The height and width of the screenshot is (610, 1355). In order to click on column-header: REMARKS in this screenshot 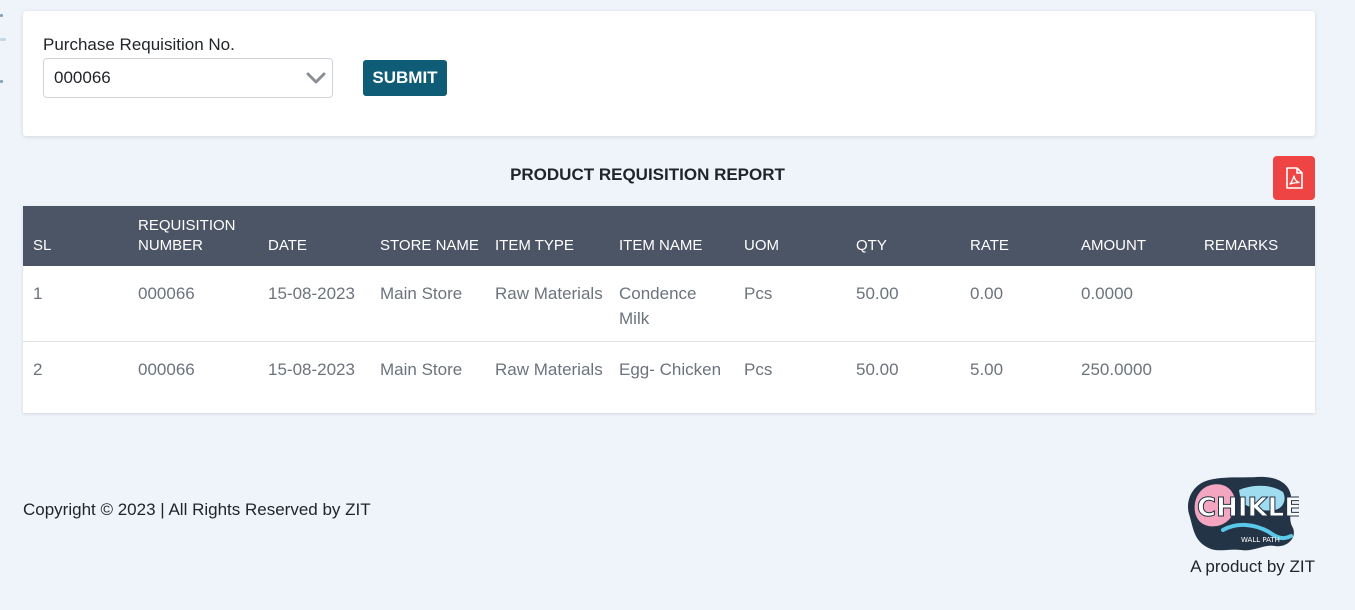, I will do `click(1241, 245)`.